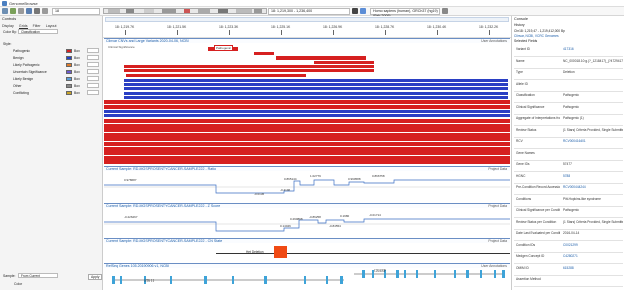 The image size is (624, 290). What do you see at coordinates (185, 11) in the screenshot?
I see `chromosome-ideogram` at bounding box center [185, 11].